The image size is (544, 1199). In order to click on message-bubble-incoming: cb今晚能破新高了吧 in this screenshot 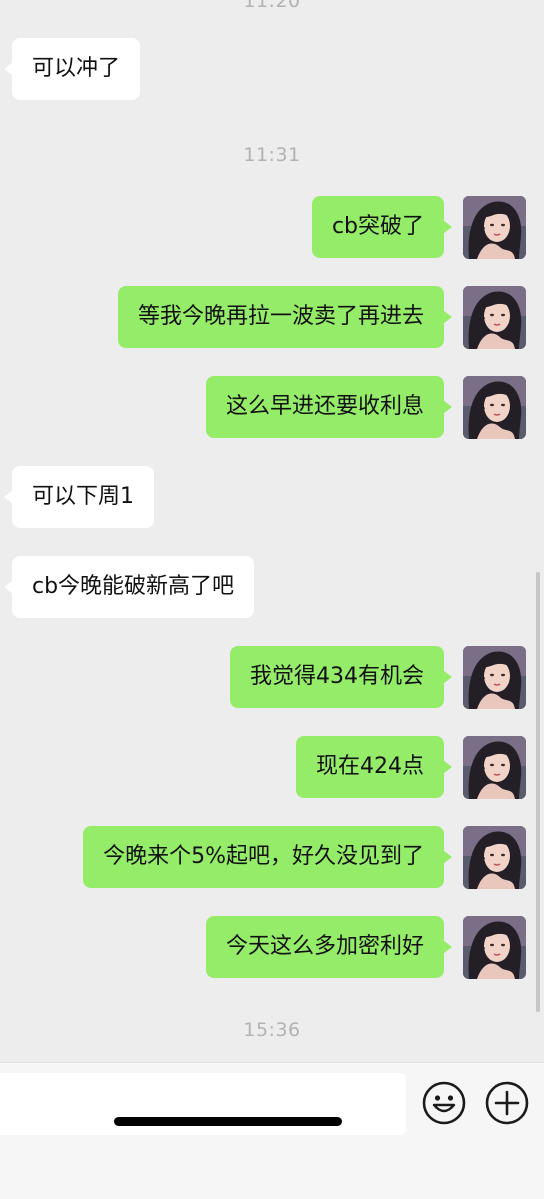, I will do `click(129, 587)`.